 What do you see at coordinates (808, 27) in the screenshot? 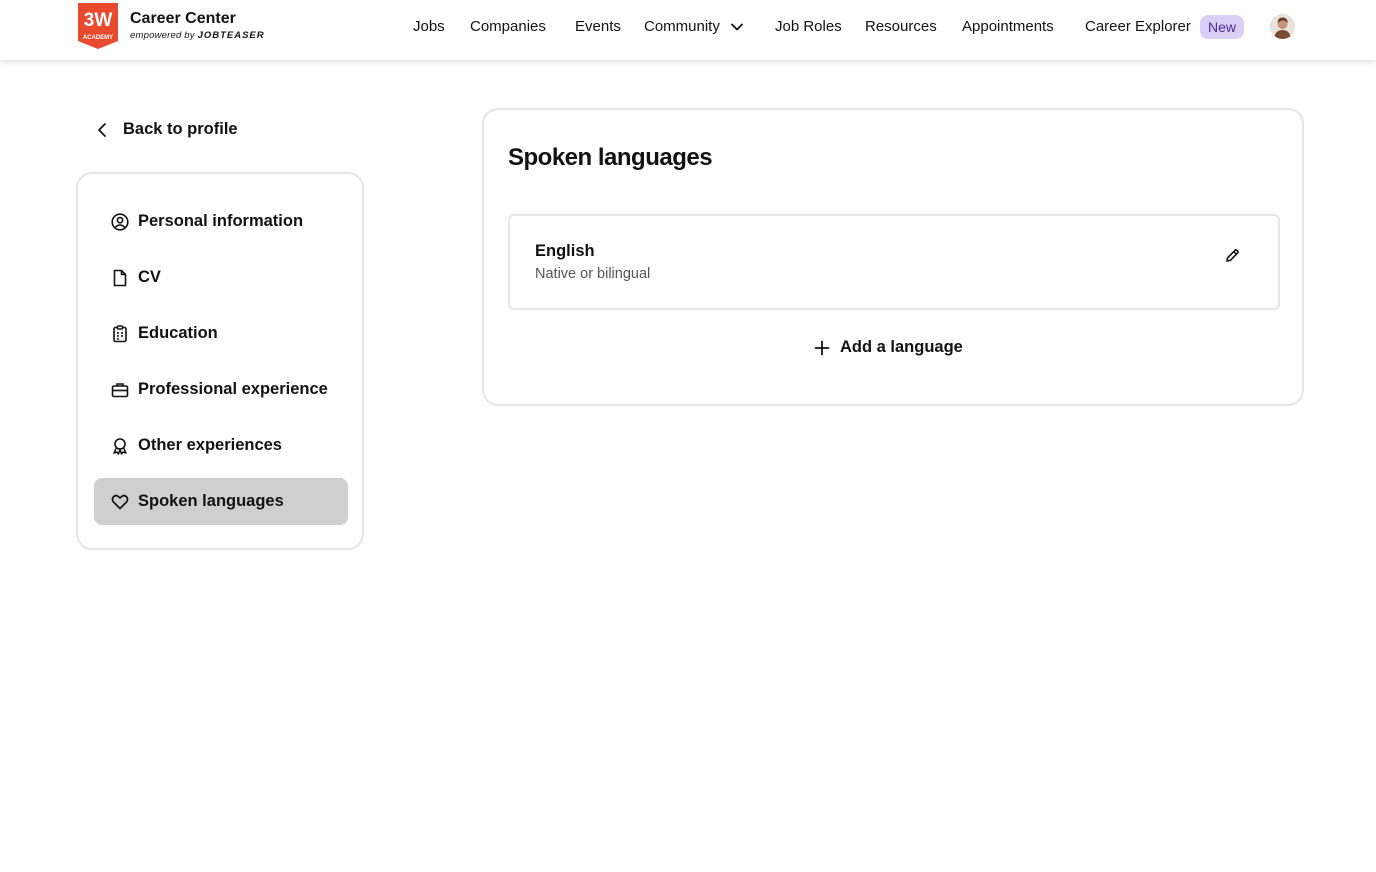
I see `nav-job-roles: Job Roles` at bounding box center [808, 27].